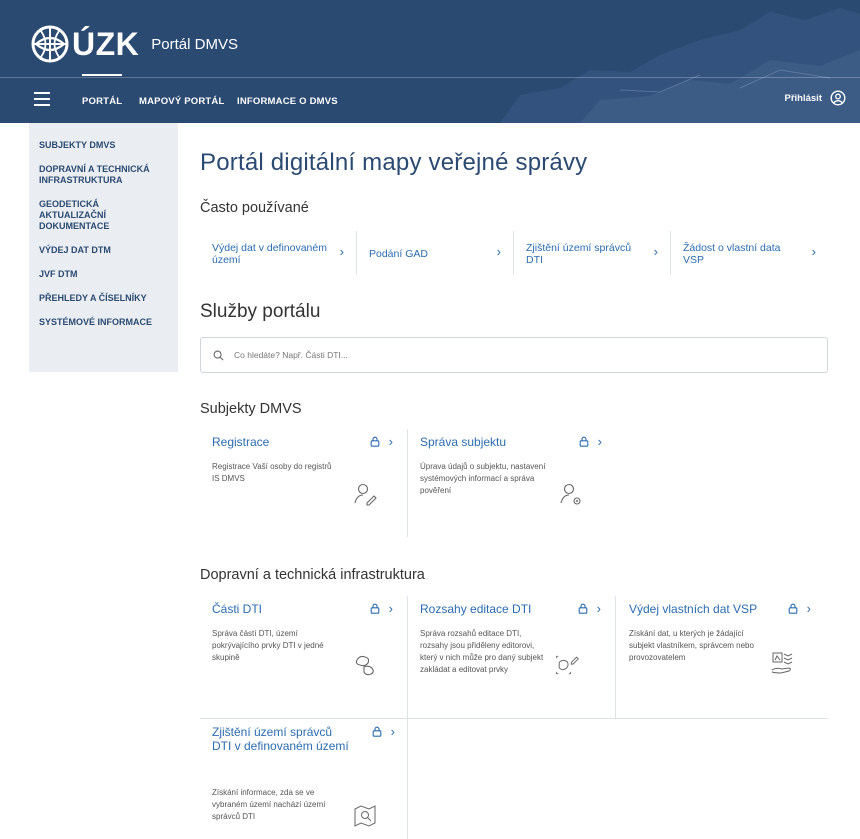 Image resolution: width=860 pixels, height=839 pixels. Describe the element at coordinates (430, 77) in the screenshot. I see `header-divider` at that location.